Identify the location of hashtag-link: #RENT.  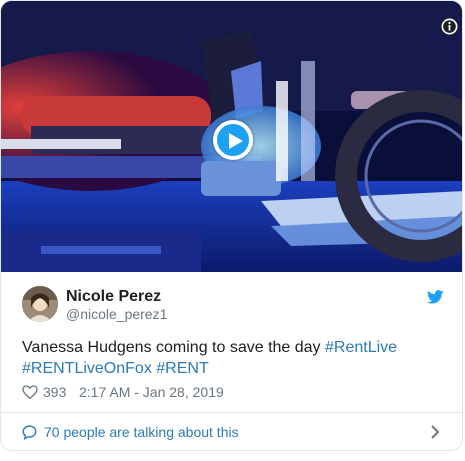
(182, 368).